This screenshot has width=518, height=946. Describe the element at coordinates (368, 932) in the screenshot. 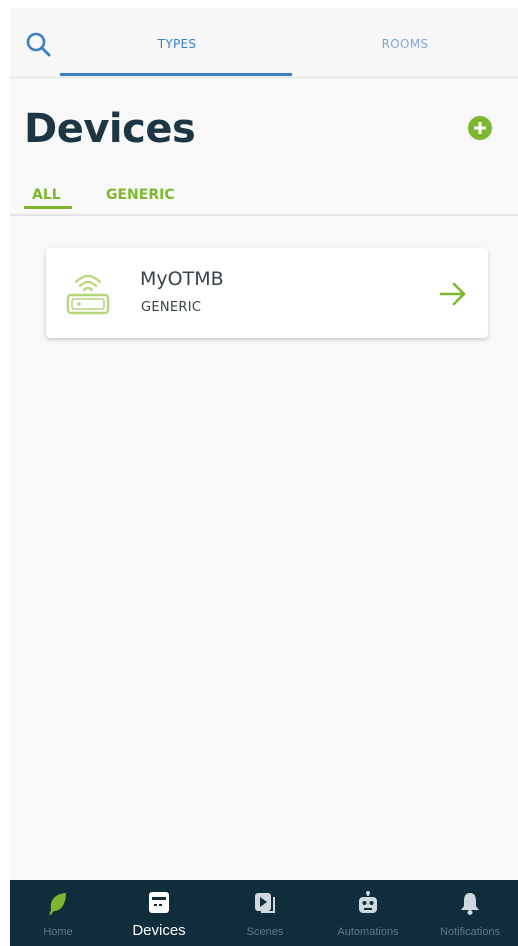

I see `nav-label-automations: Automations` at that location.